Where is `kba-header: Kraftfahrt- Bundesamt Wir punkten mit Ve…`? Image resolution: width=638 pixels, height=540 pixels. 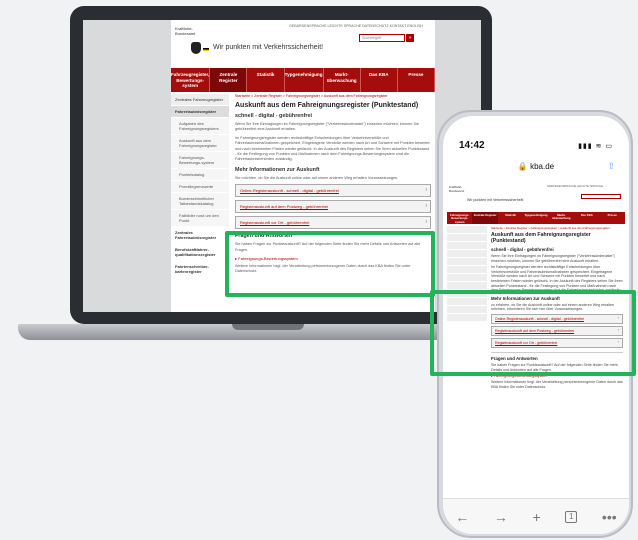
kba-header: Kraftfahrt- Bundesamt Wir punkten mit Ve… is located at coordinates (303, 44).